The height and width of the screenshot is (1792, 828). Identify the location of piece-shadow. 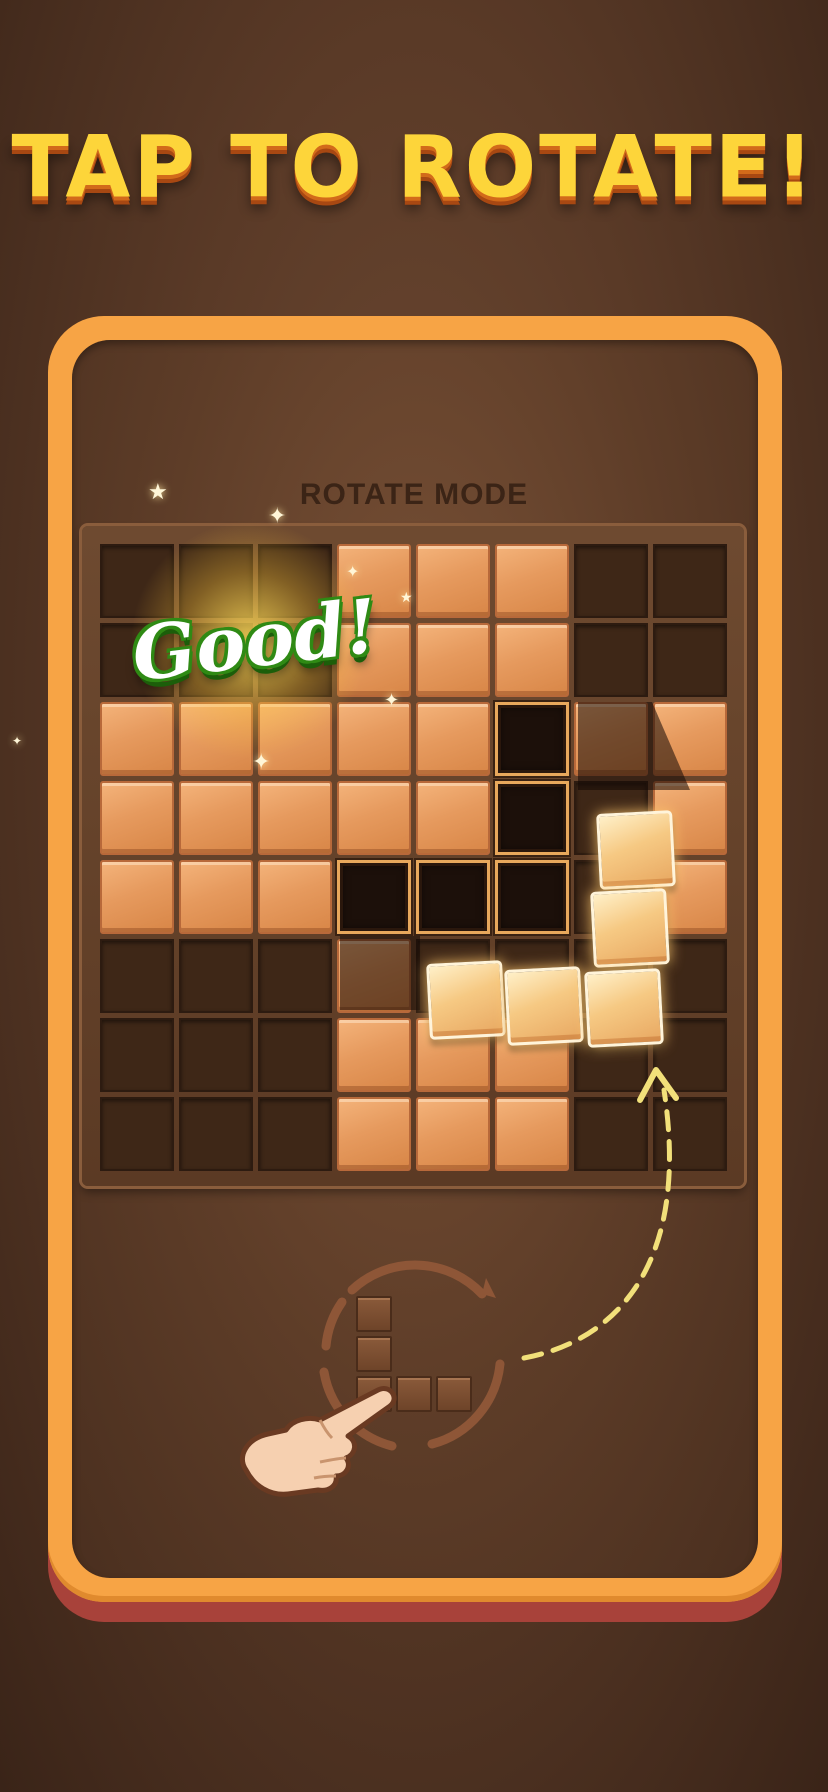
(515, 856).